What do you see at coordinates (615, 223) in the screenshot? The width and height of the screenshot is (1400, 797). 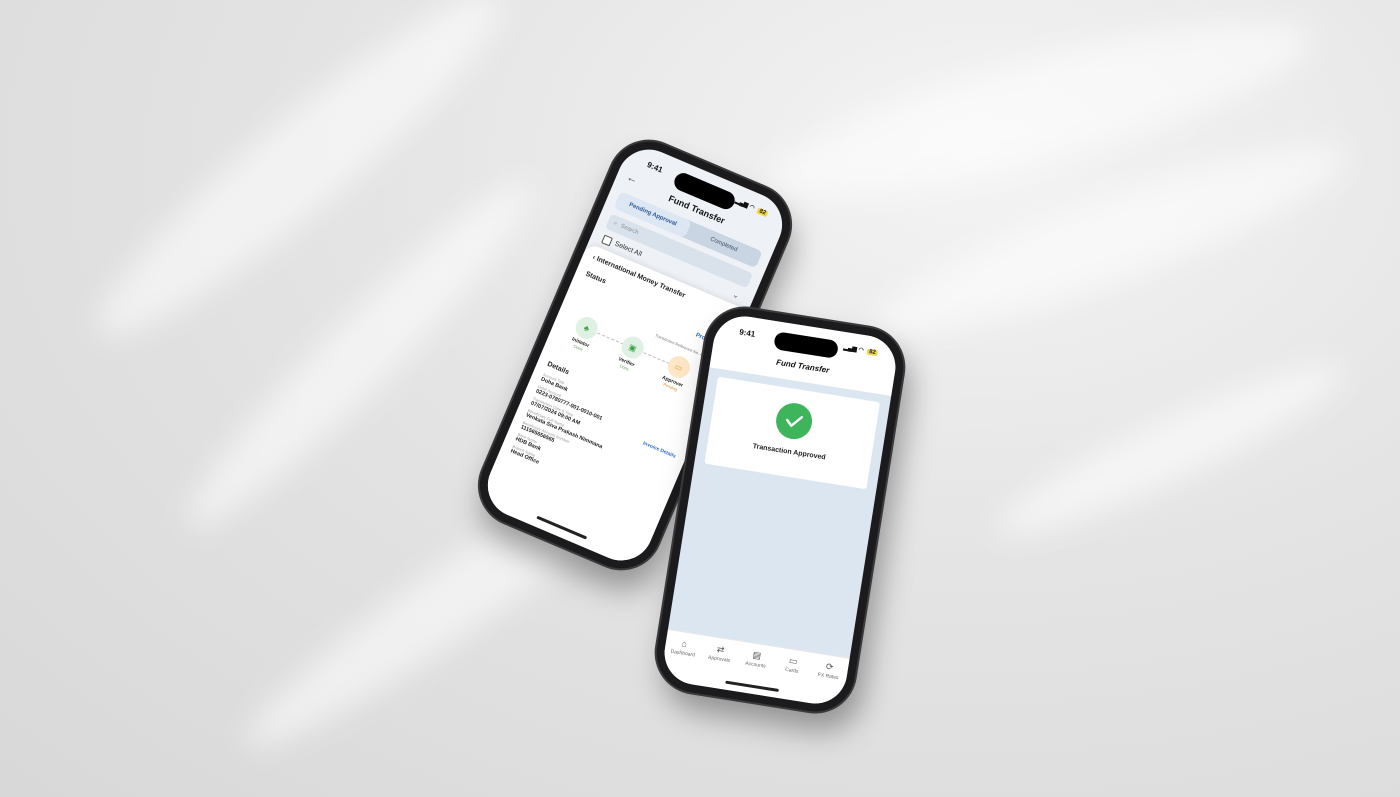 I see `search-icon: ⌕` at bounding box center [615, 223].